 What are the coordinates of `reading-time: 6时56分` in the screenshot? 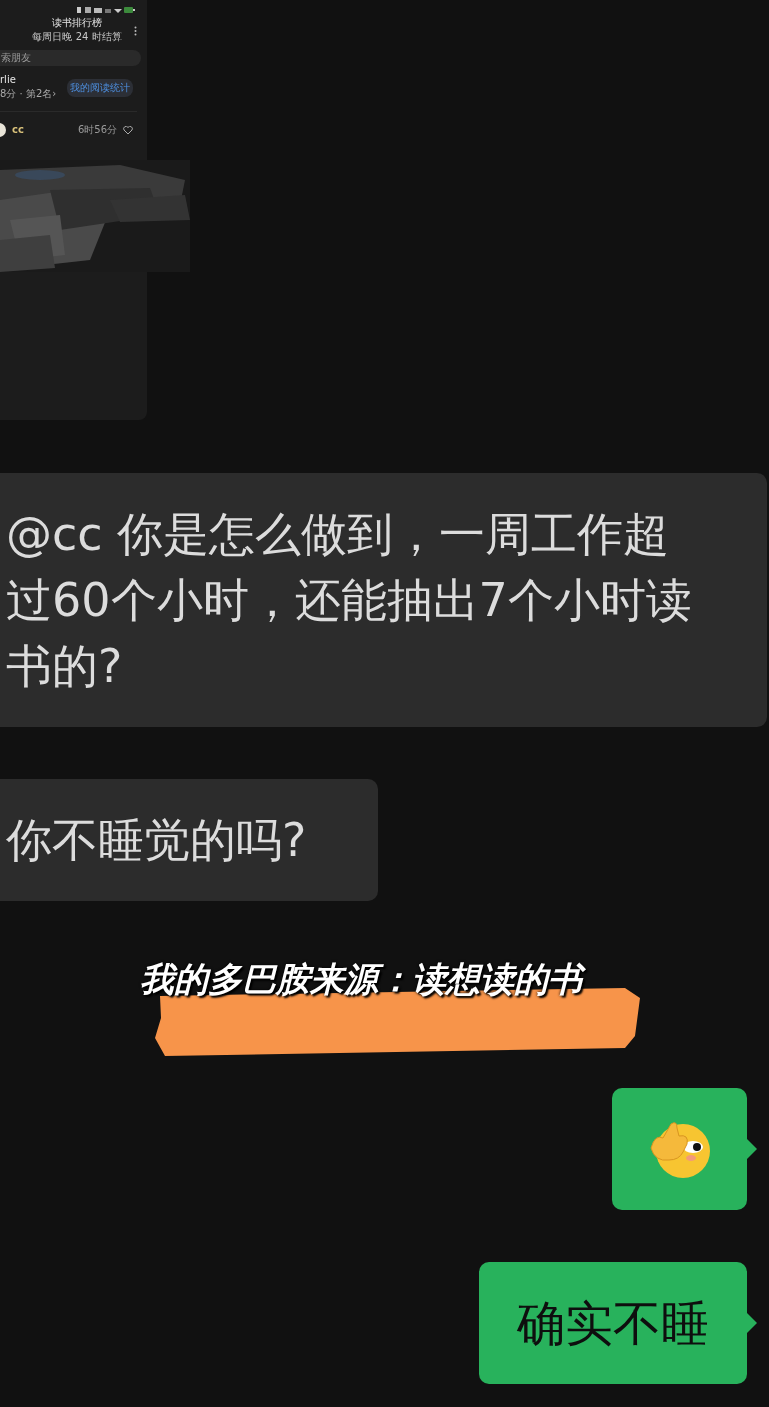 It's located at (97, 129).